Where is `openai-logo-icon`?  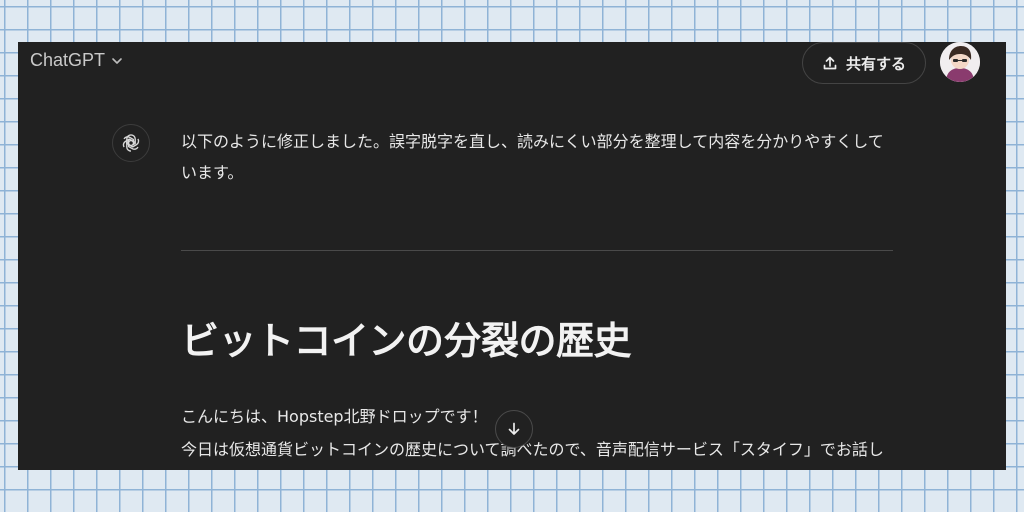 openai-logo-icon is located at coordinates (131, 143).